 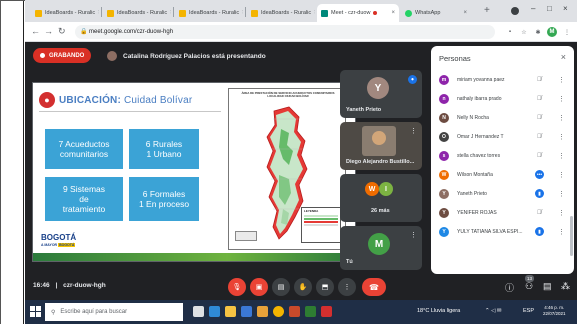 What do you see at coordinates (436, 13) in the screenshot?
I see `tab-whatsapp: WhatsApp ×` at bounding box center [436, 13].